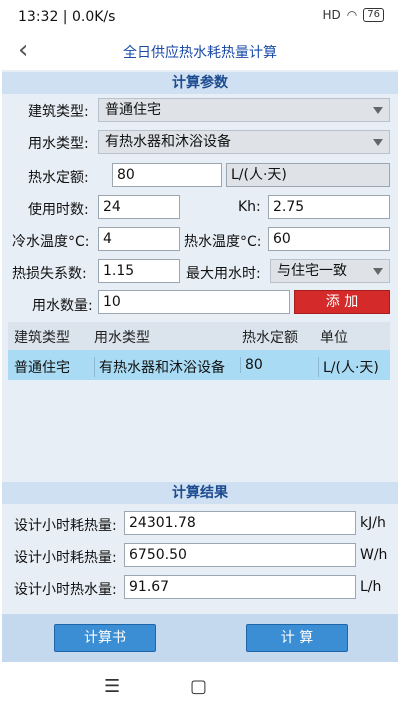 The image size is (400, 711). I want to click on loss-input: 1.15, so click(139, 271).